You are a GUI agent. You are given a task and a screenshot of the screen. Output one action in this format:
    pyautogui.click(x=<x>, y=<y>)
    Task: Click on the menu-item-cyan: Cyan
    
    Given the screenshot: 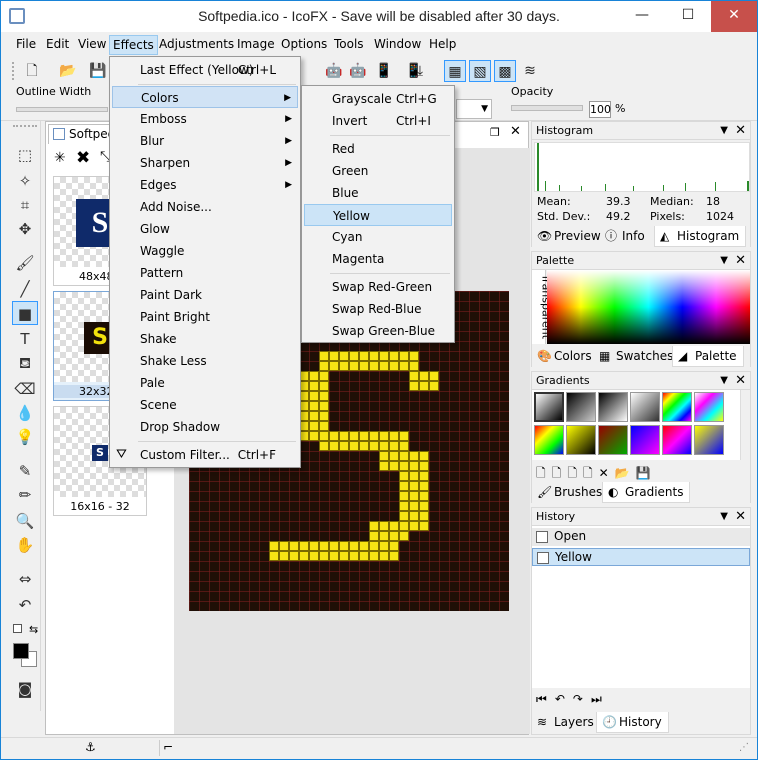 What is the action you would take?
    pyautogui.click(x=378, y=237)
    